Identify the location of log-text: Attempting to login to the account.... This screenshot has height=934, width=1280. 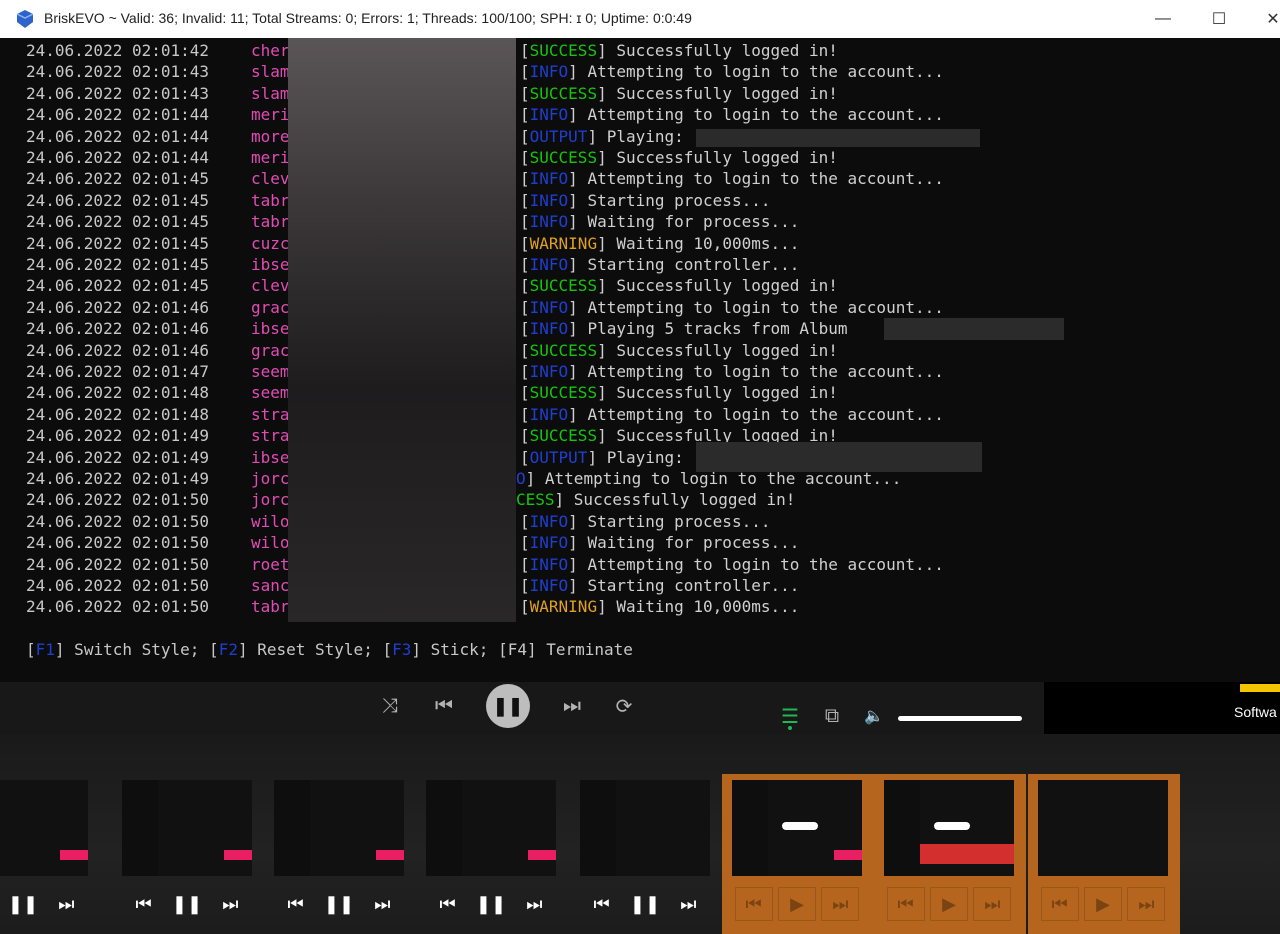
(760, 179).